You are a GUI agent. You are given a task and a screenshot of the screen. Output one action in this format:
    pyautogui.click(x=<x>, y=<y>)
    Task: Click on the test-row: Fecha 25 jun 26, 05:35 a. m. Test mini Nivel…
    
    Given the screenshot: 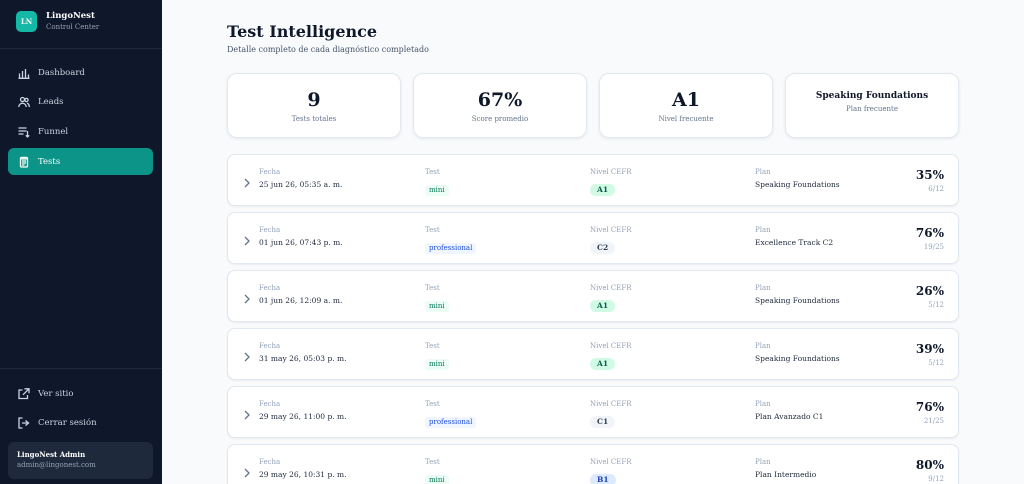 What is the action you would take?
    pyautogui.click(x=593, y=180)
    